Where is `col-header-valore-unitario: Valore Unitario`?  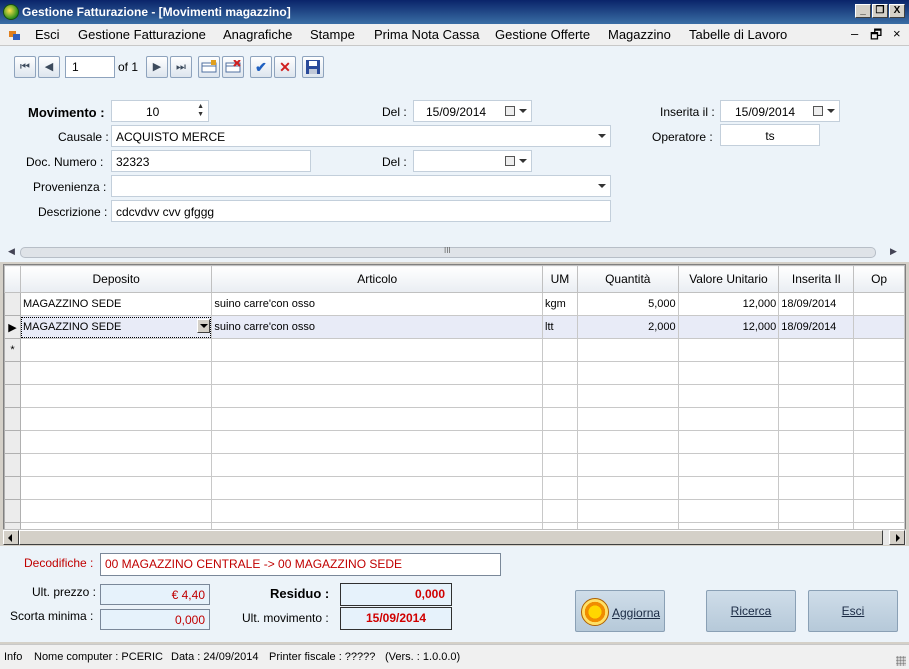 col-header-valore-unitario: Valore Unitario is located at coordinates (728, 279).